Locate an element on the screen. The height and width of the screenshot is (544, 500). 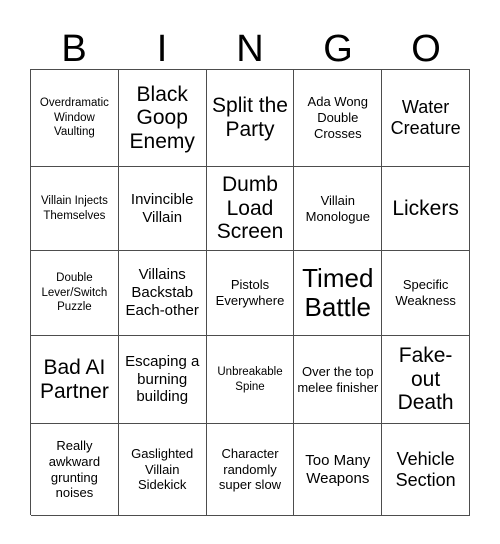
bingo-cell-label: Ada Wong Double Crosses is located at coordinates (338, 117).